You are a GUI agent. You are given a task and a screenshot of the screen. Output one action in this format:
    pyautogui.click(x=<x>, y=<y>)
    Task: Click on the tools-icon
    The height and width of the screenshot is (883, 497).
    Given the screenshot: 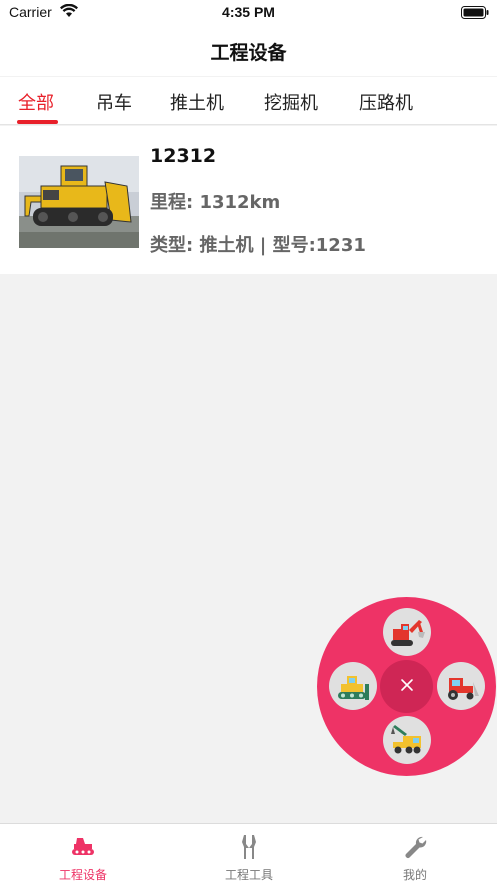 What is the action you would take?
    pyautogui.click(x=249, y=847)
    